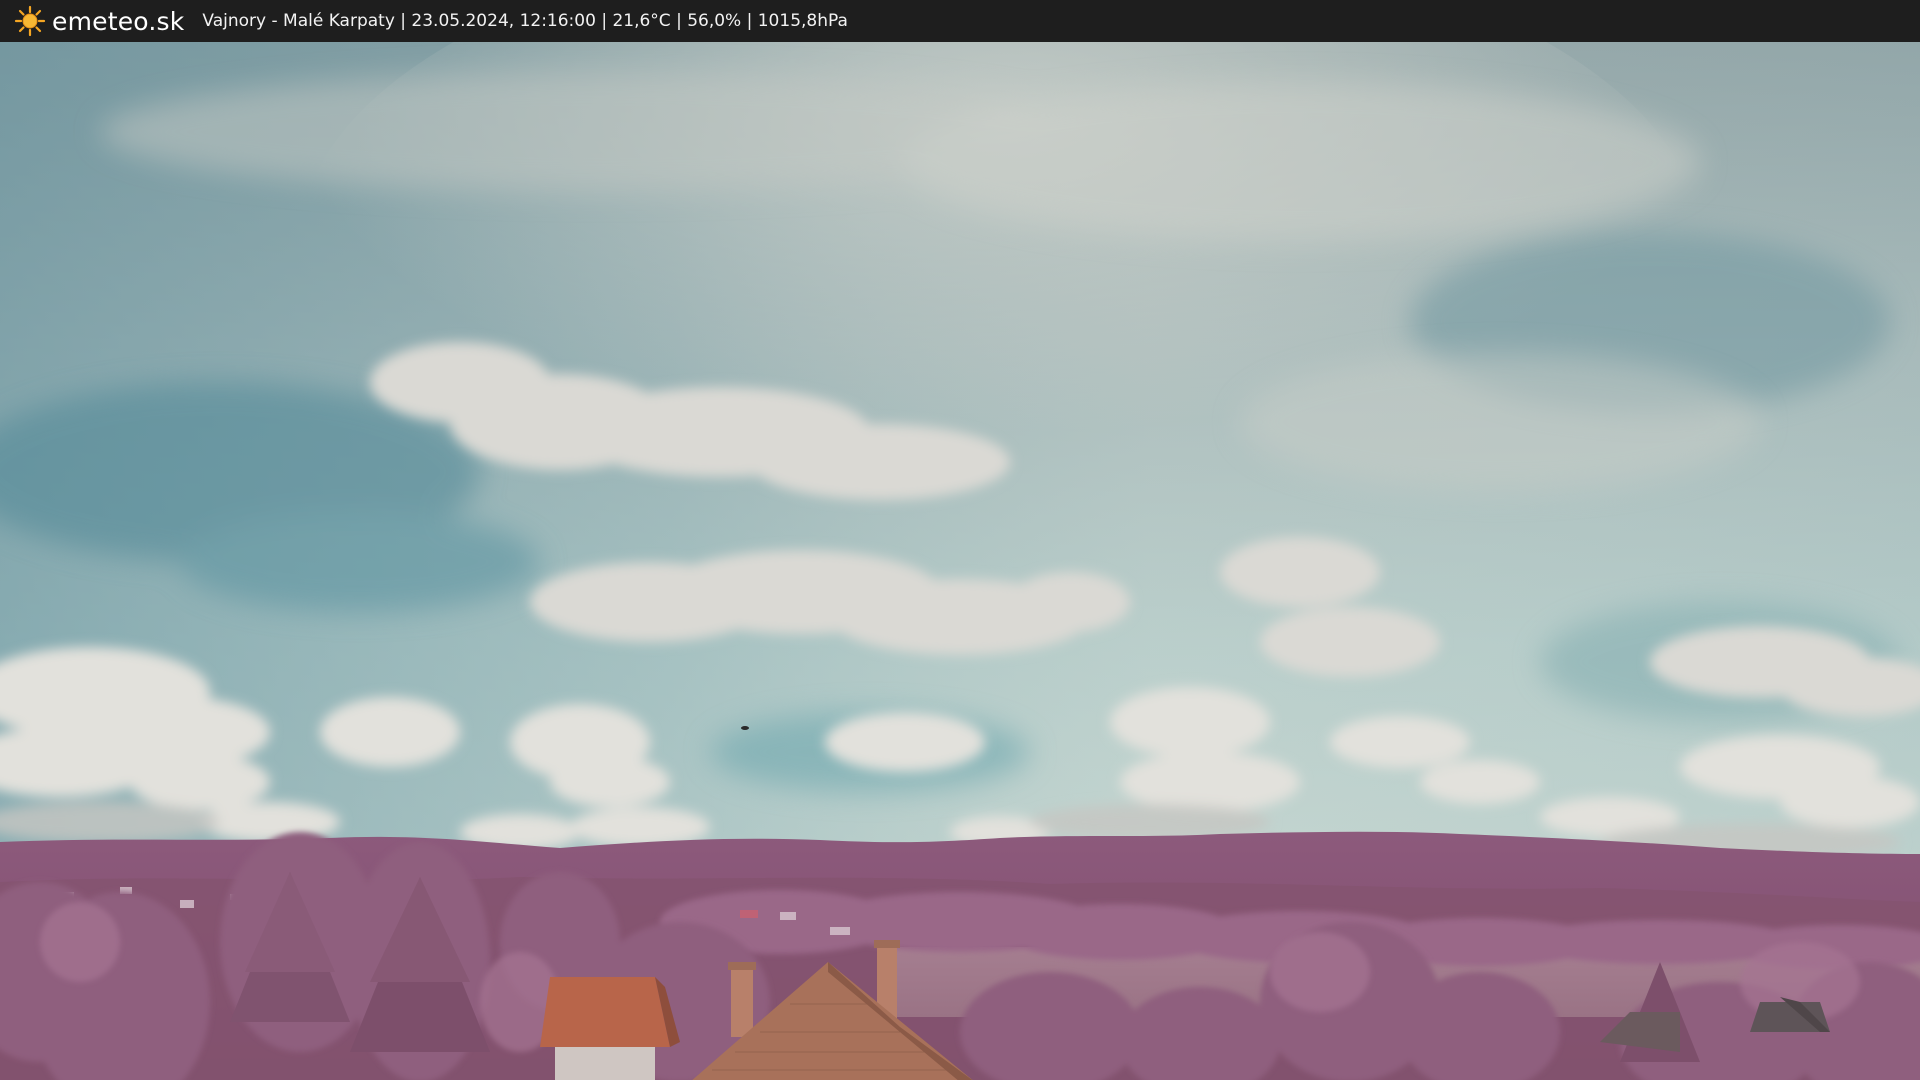 The height and width of the screenshot is (1080, 1920). I want to click on bird, so click(745, 728).